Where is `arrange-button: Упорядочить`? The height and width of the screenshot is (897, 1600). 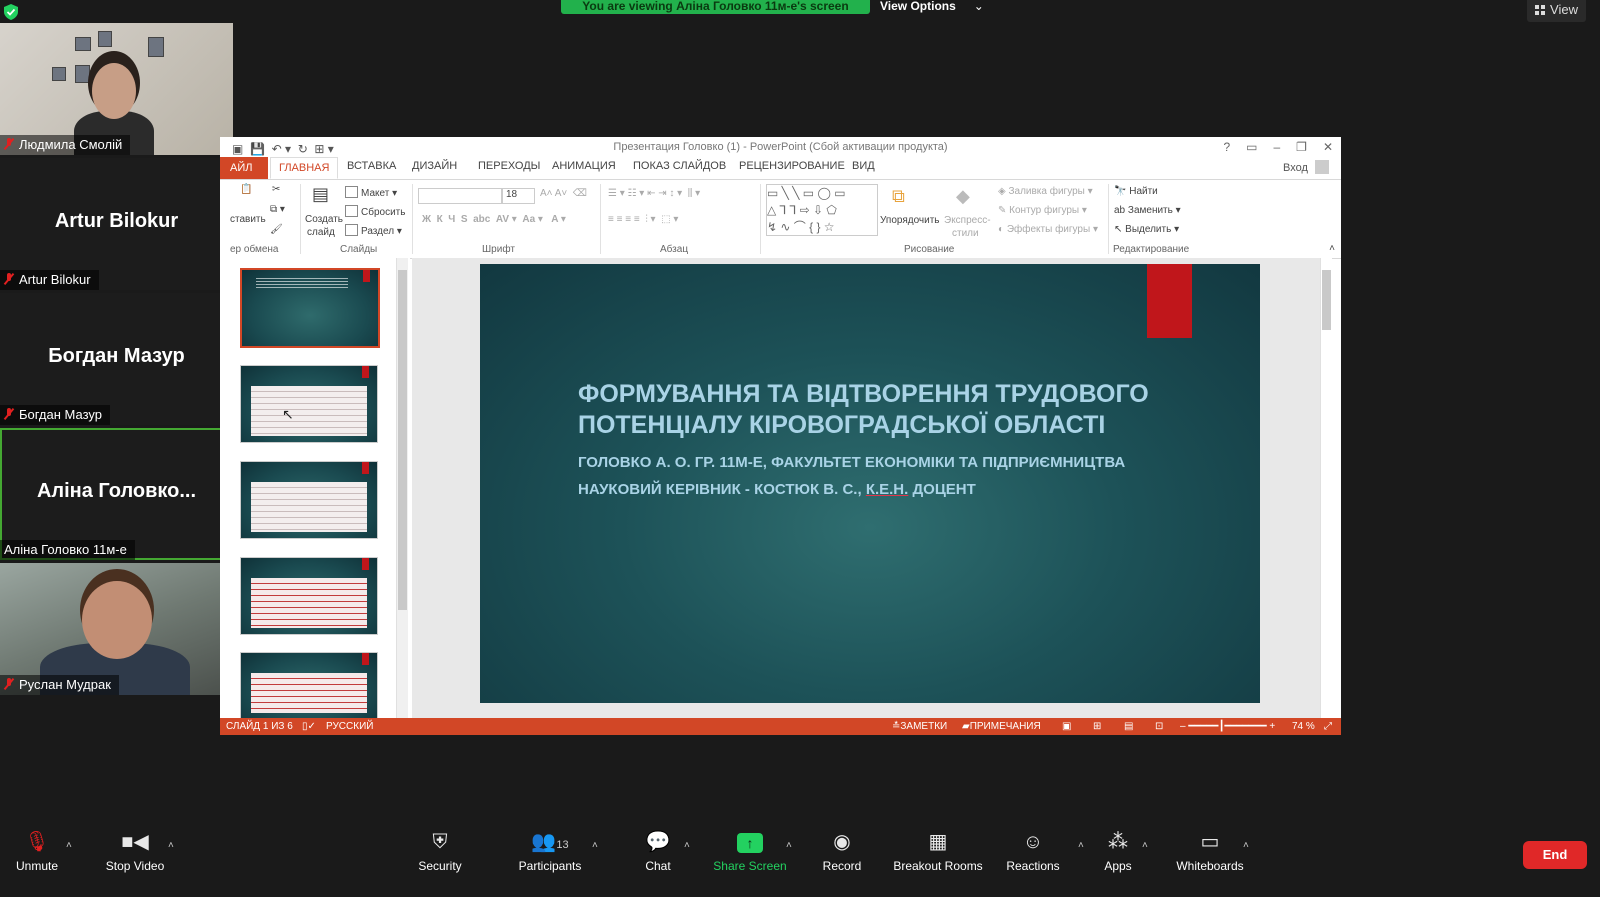 arrange-button: Упорядочить is located at coordinates (910, 220).